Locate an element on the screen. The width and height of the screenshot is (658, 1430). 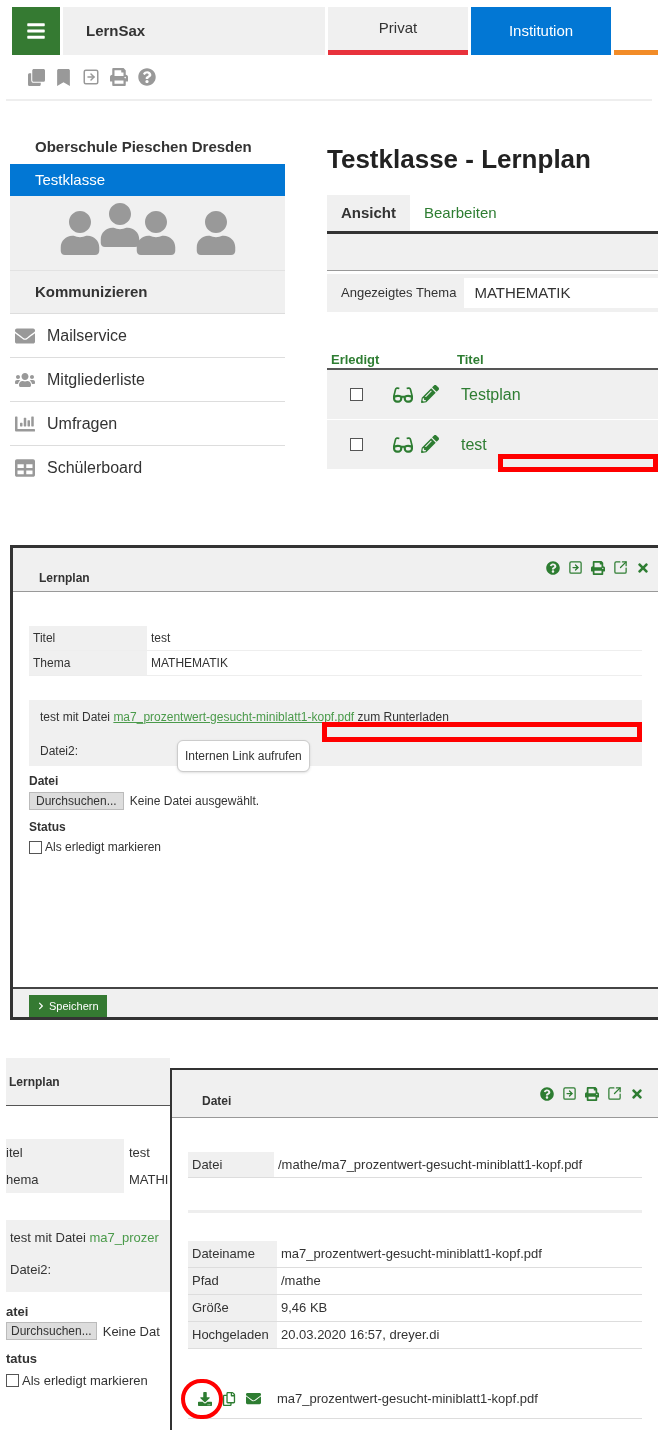
dialog-title: Datei is located at coordinates (217, 1101).